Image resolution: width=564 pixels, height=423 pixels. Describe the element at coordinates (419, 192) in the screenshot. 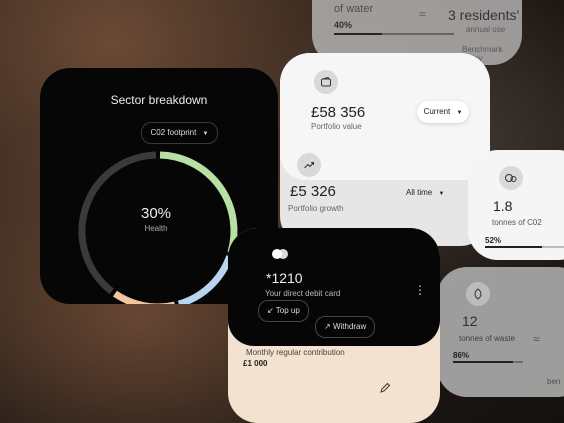

I see `growth-period-label: All time` at that location.